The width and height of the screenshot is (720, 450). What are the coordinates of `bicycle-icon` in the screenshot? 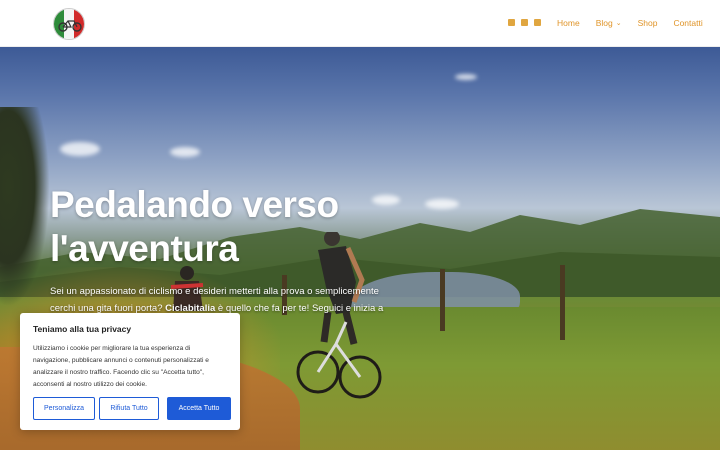 It's located at (70, 26).